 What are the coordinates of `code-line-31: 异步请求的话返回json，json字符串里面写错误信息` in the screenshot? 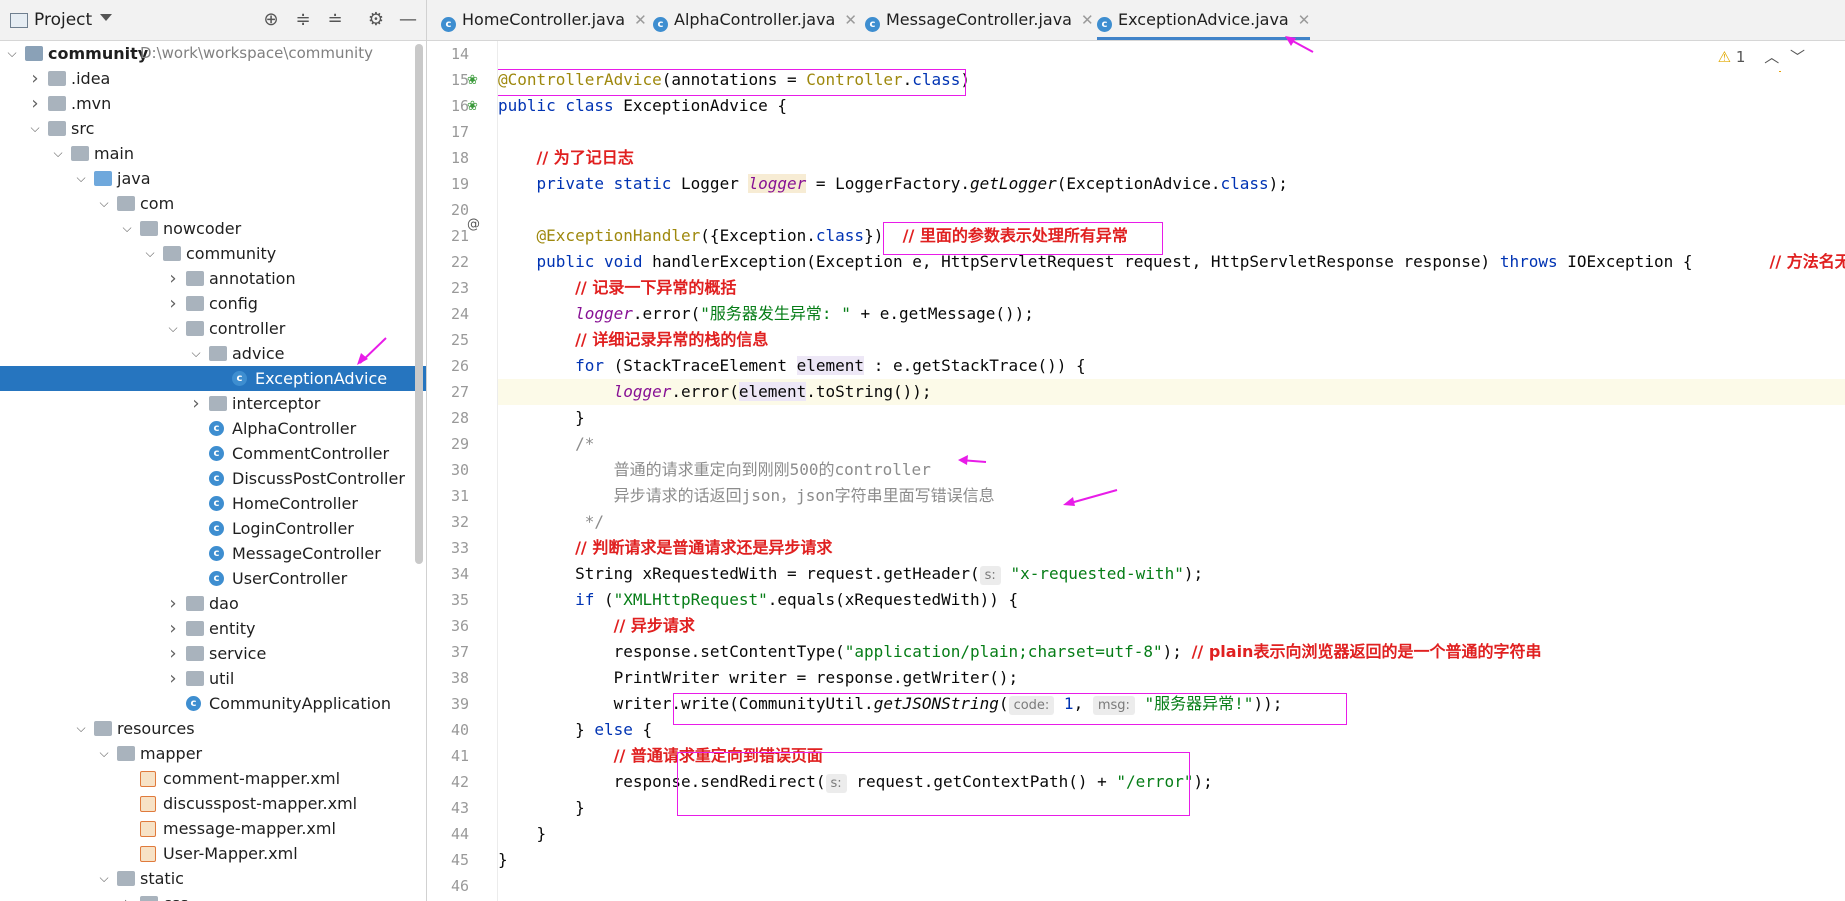 It's located at (1171, 496).